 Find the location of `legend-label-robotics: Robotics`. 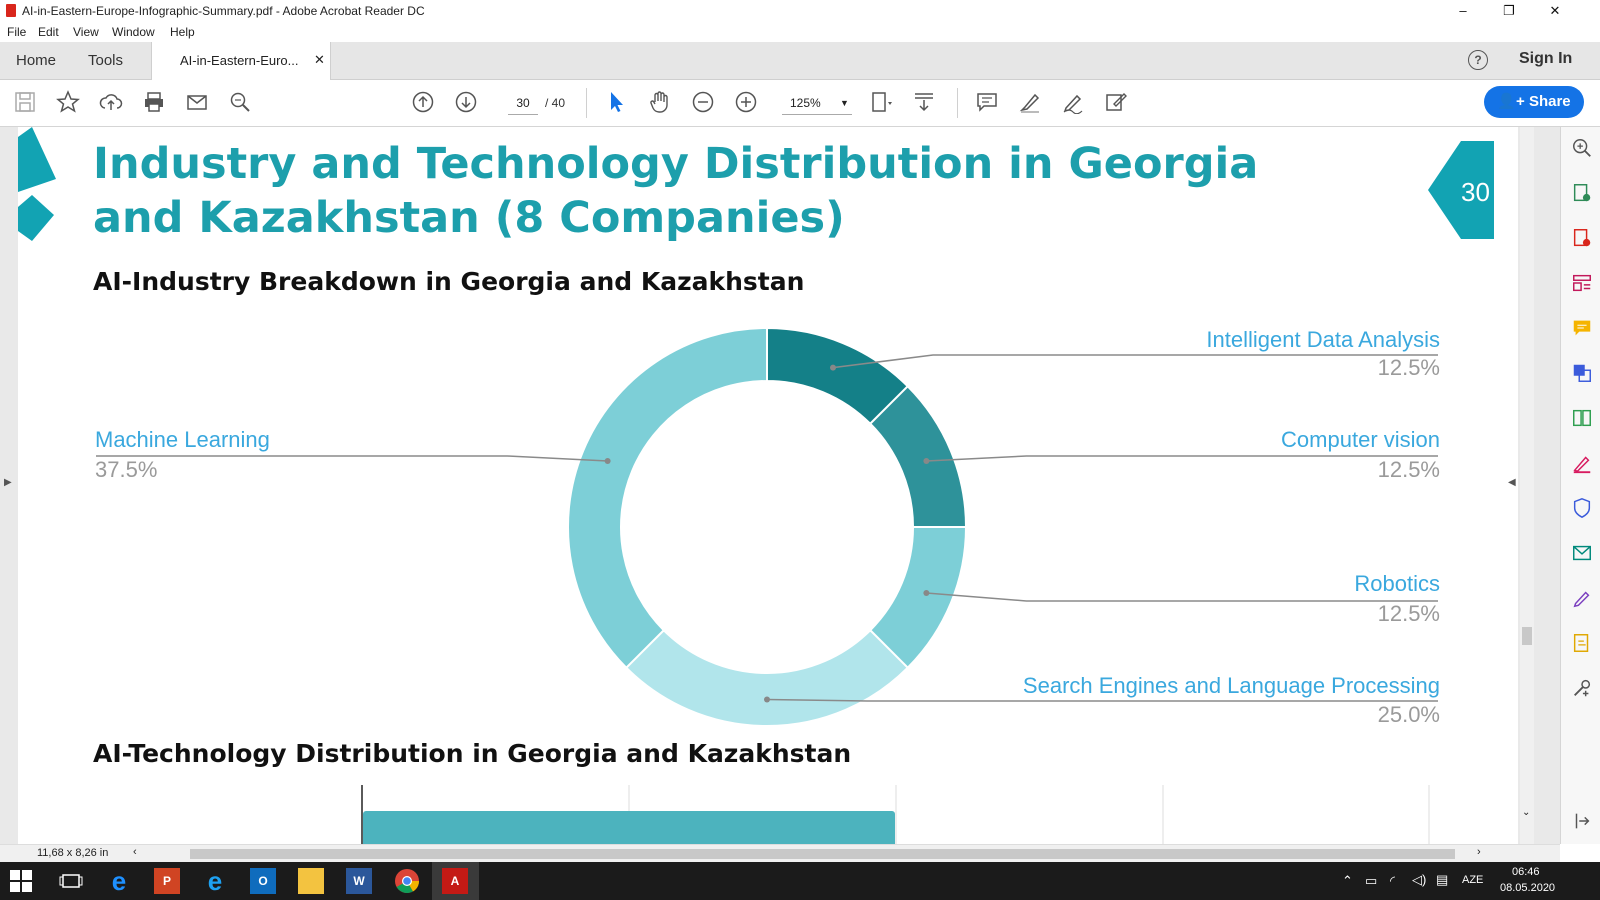

legend-label-robotics: Robotics is located at coordinates (1397, 583).